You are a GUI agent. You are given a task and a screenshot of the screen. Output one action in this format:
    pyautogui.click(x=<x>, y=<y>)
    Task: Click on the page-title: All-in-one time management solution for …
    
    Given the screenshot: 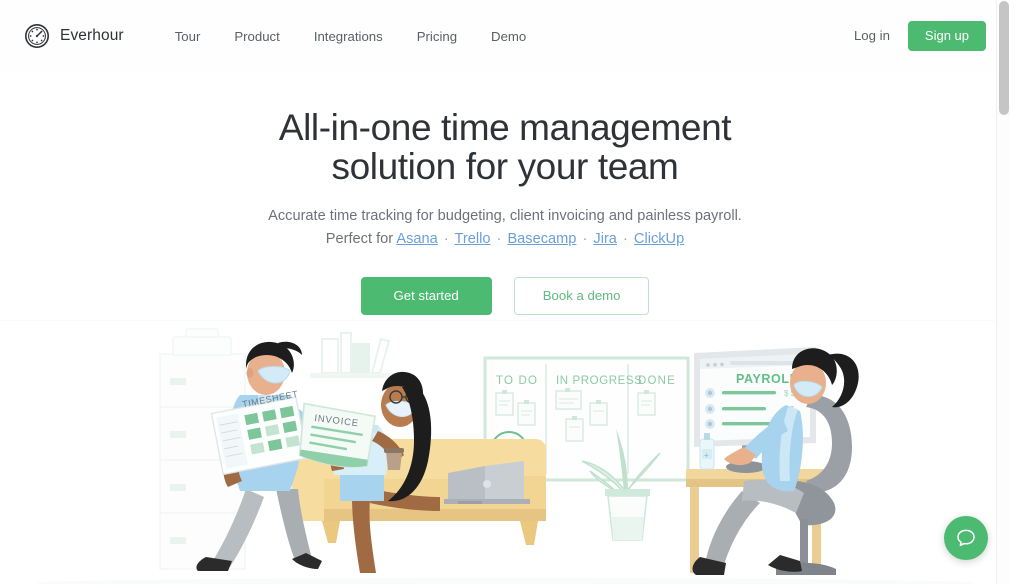 What is the action you would take?
    pyautogui.click(x=505, y=147)
    